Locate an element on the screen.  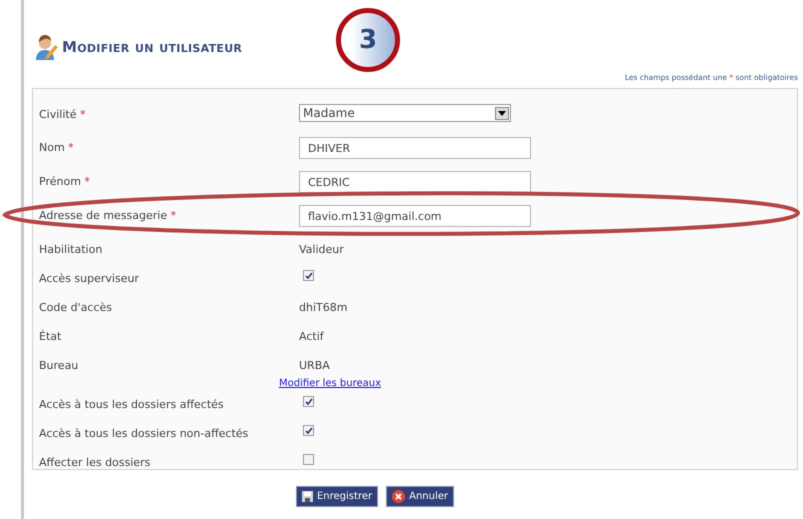
action-button: Annuler is located at coordinates (420, 496).